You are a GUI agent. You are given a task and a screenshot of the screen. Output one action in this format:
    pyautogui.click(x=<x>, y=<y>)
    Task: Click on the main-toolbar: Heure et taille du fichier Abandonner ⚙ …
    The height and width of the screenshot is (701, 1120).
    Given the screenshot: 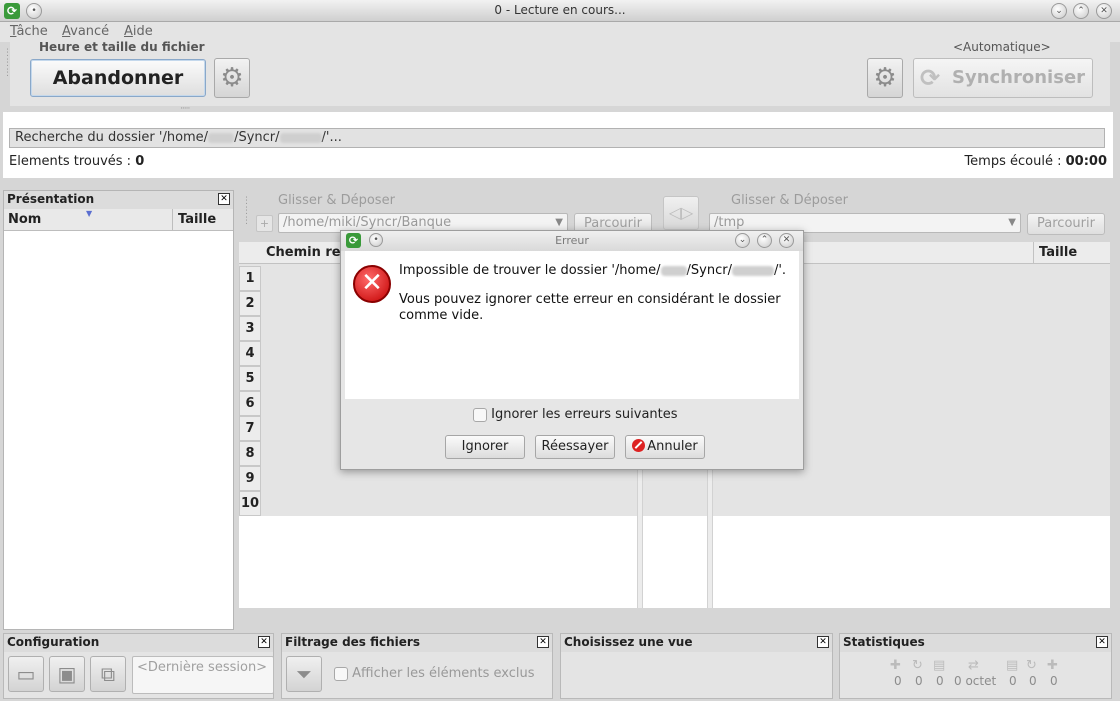 What is the action you would take?
    pyautogui.click(x=560, y=73)
    